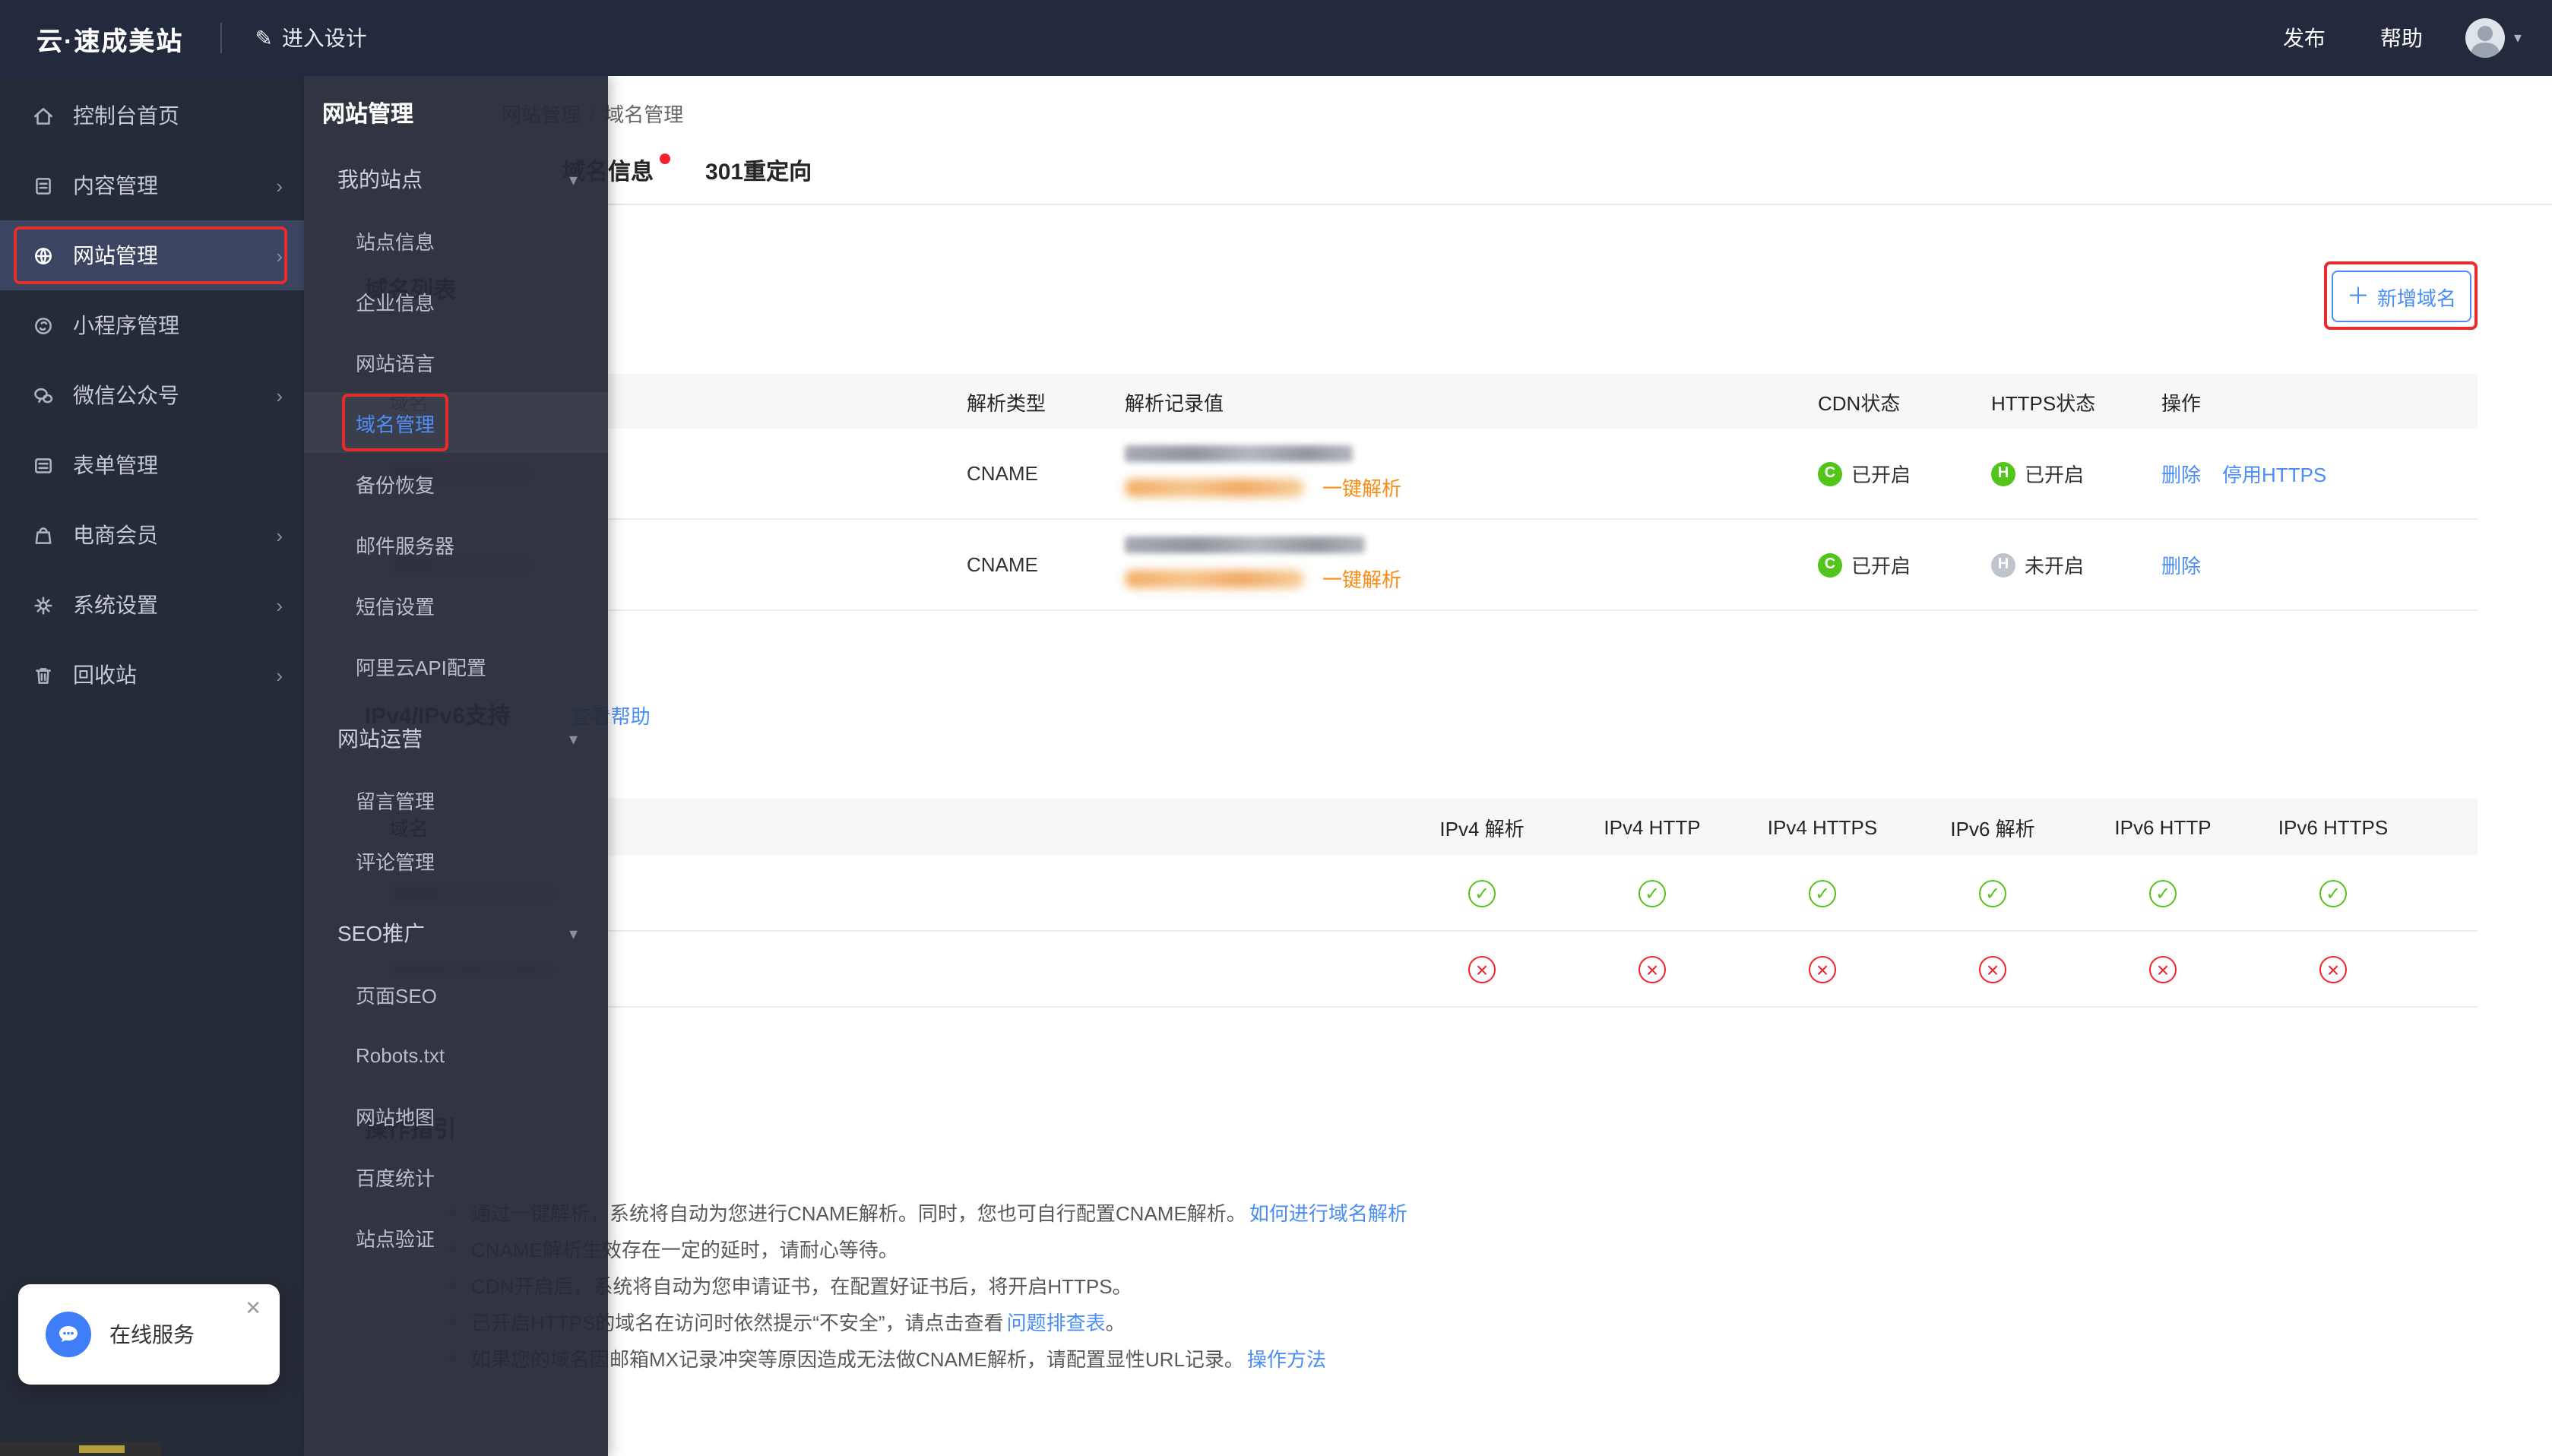  What do you see at coordinates (456, 994) in the screenshot?
I see `flyout-item-page-seo: 页面SEO` at bounding box center [456, 994].